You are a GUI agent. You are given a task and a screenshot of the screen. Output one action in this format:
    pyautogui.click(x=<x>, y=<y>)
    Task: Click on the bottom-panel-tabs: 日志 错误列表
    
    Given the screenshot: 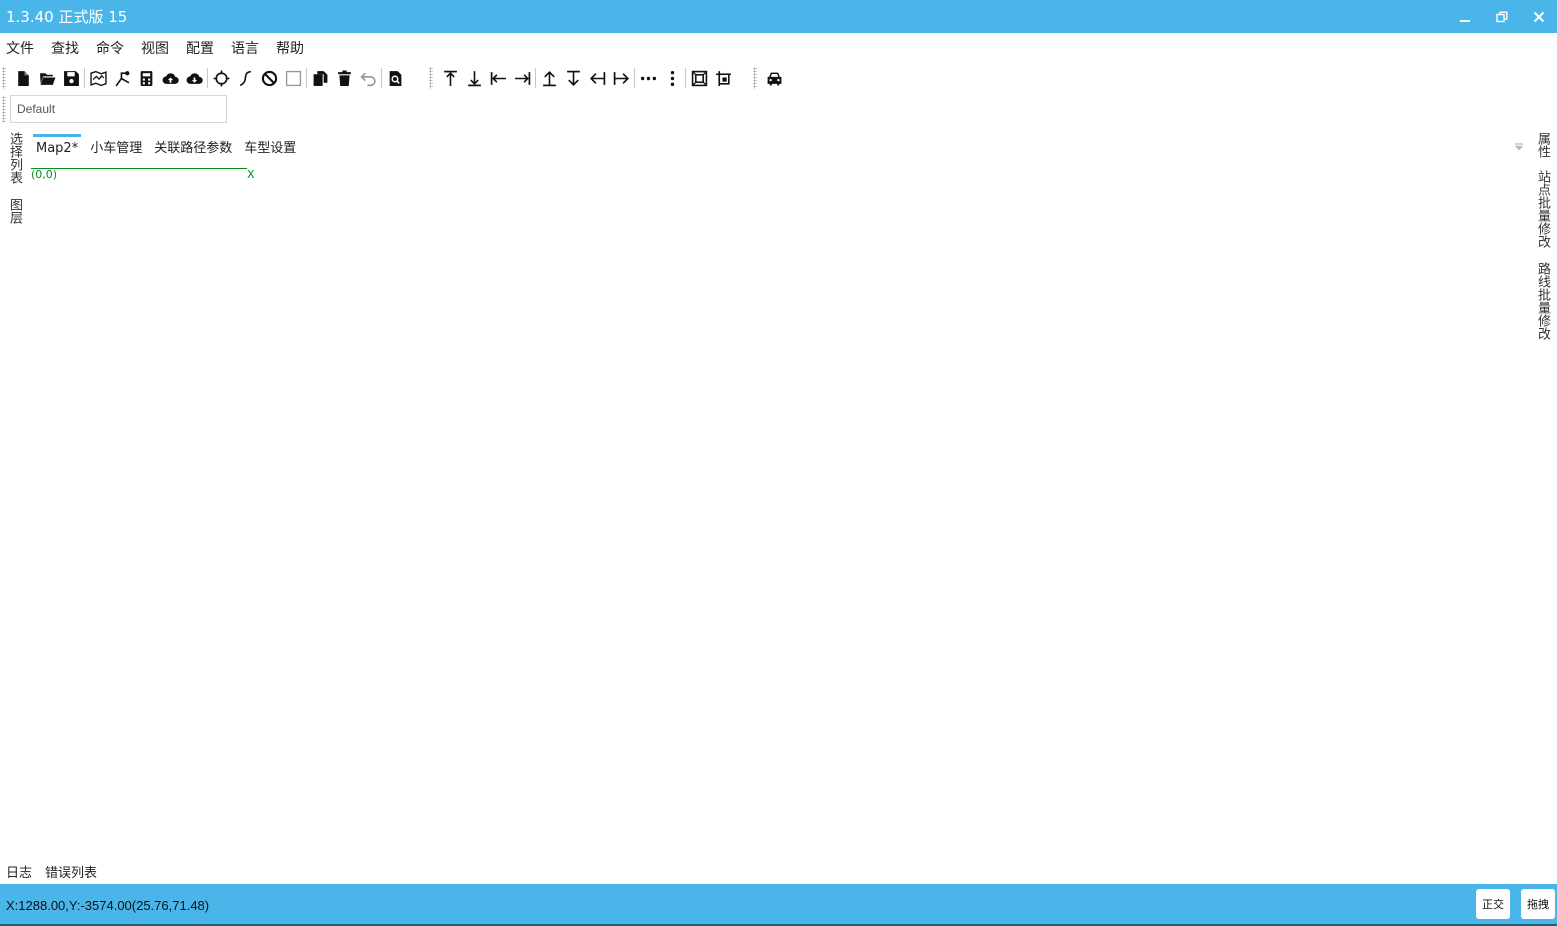 What is the action you would take?
    pyautogui.click(x=58, y=871)
    